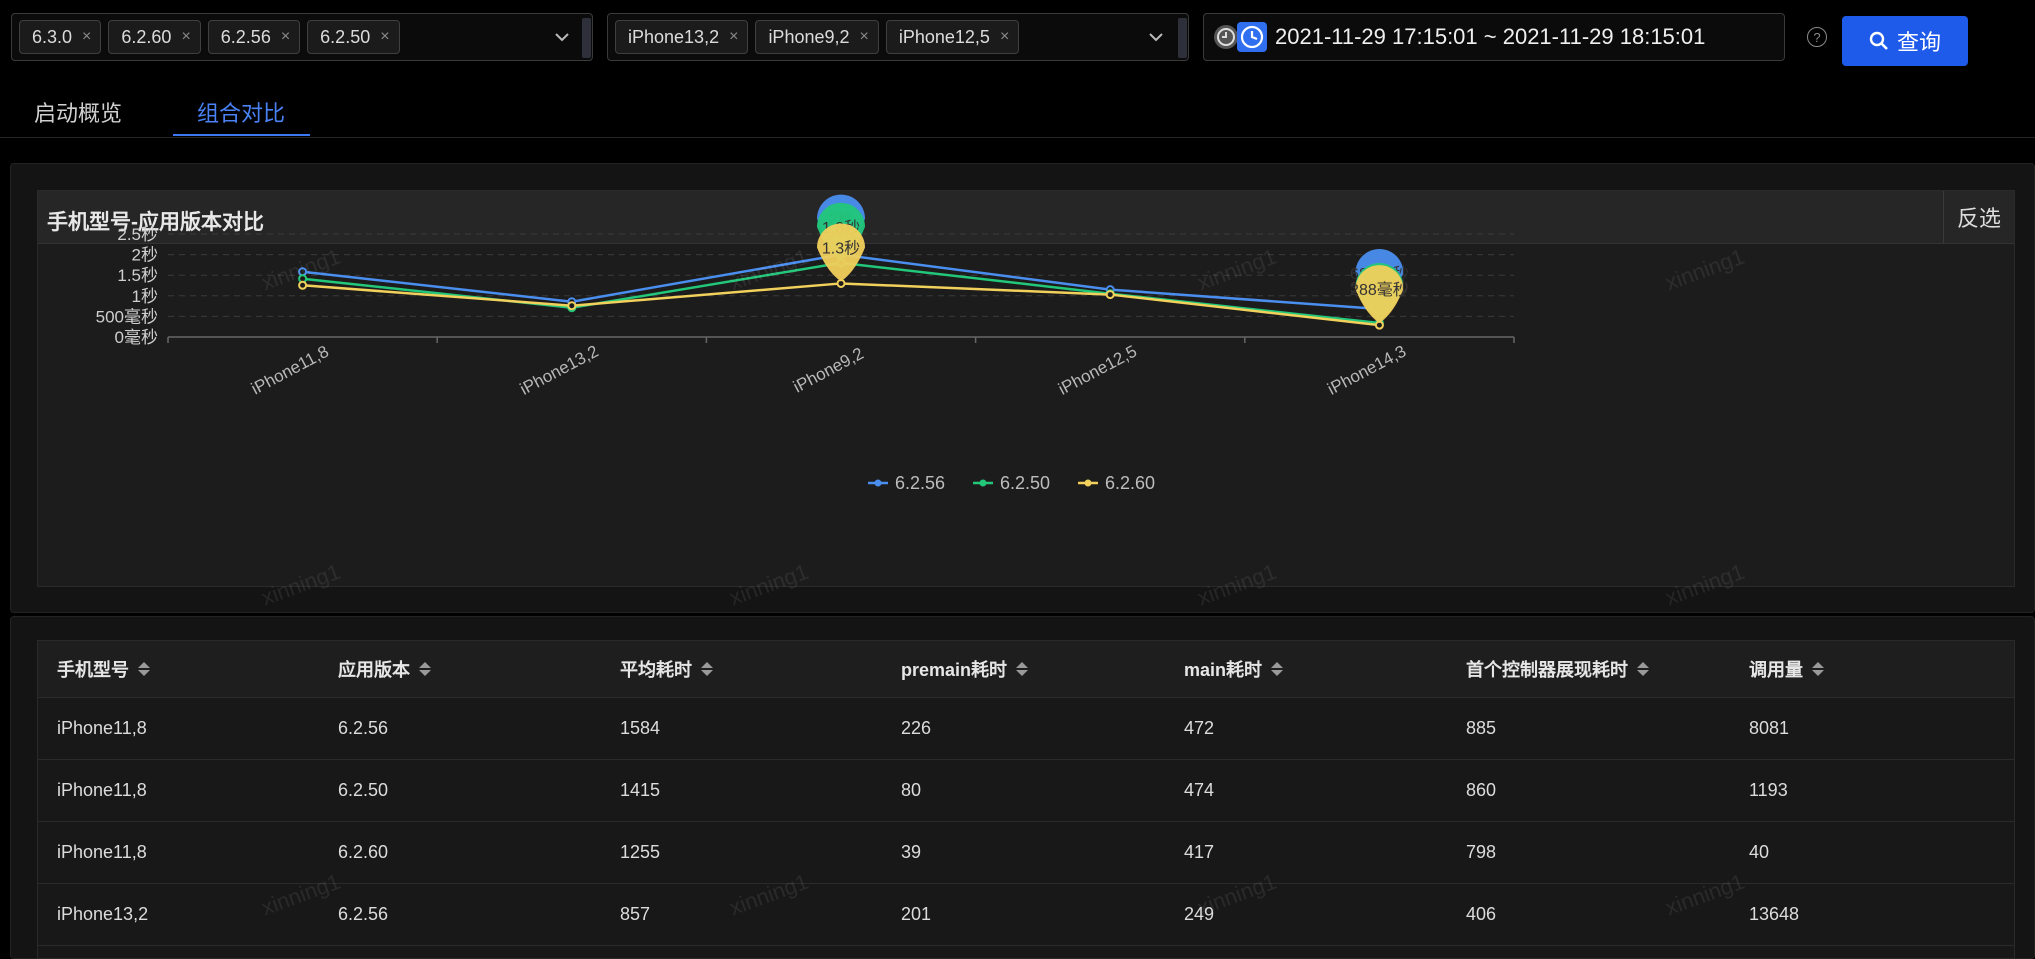  I want to click on column-header: main耗时, so click(1234, 669).